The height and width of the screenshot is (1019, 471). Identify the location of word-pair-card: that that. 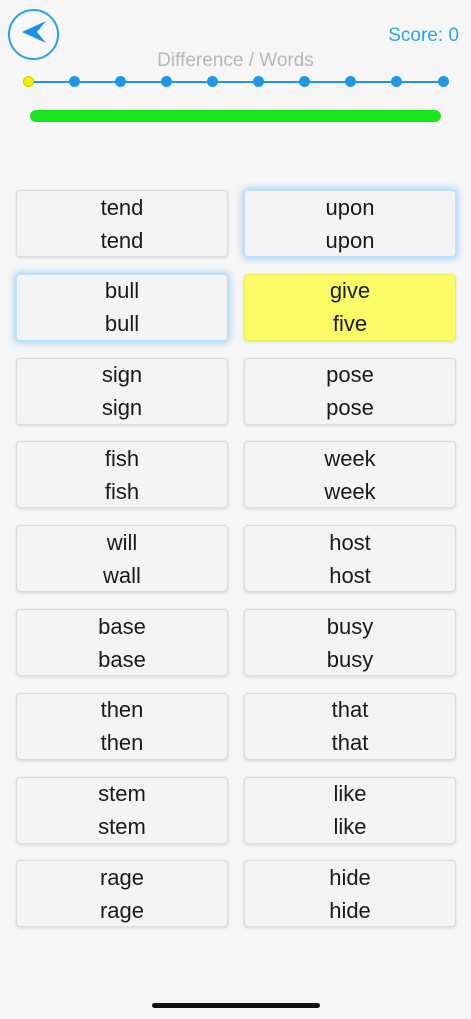
(350, 726).